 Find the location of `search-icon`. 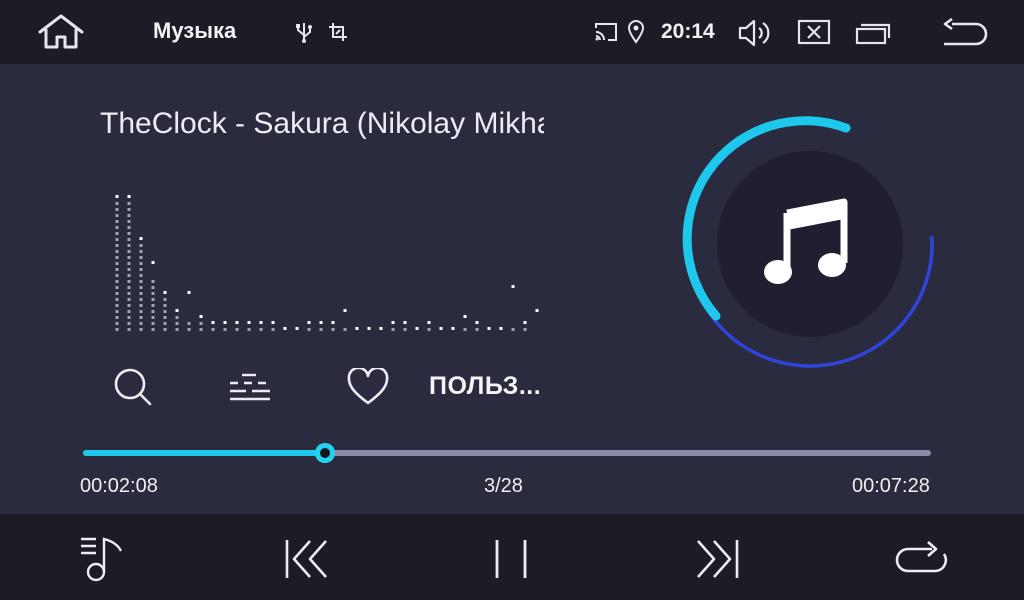

search-icon is located at coordinates (133, 387).